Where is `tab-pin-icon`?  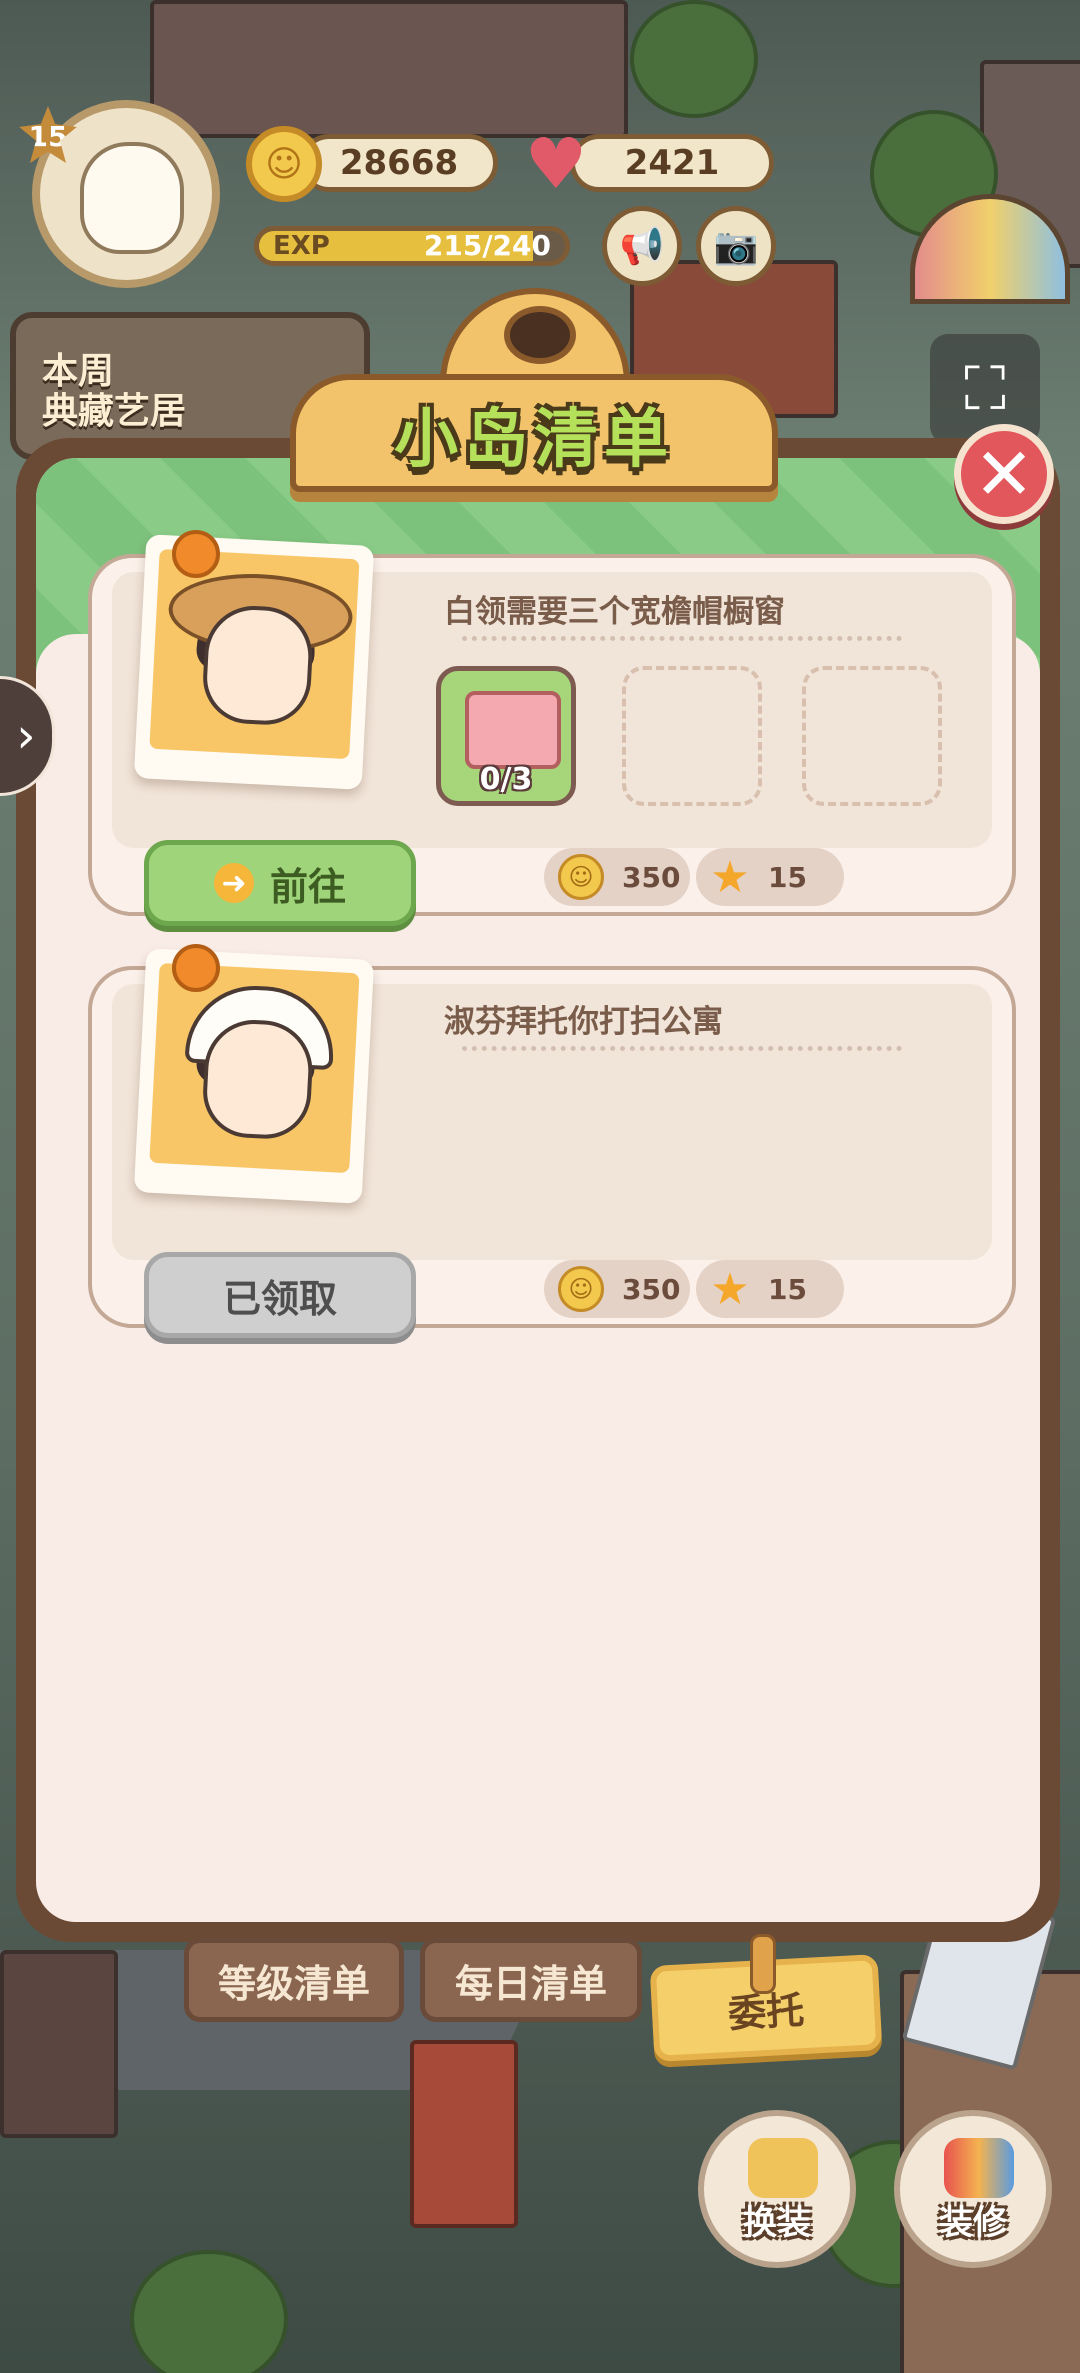 tab-pin-icon is located at coordinates (763, 1964).